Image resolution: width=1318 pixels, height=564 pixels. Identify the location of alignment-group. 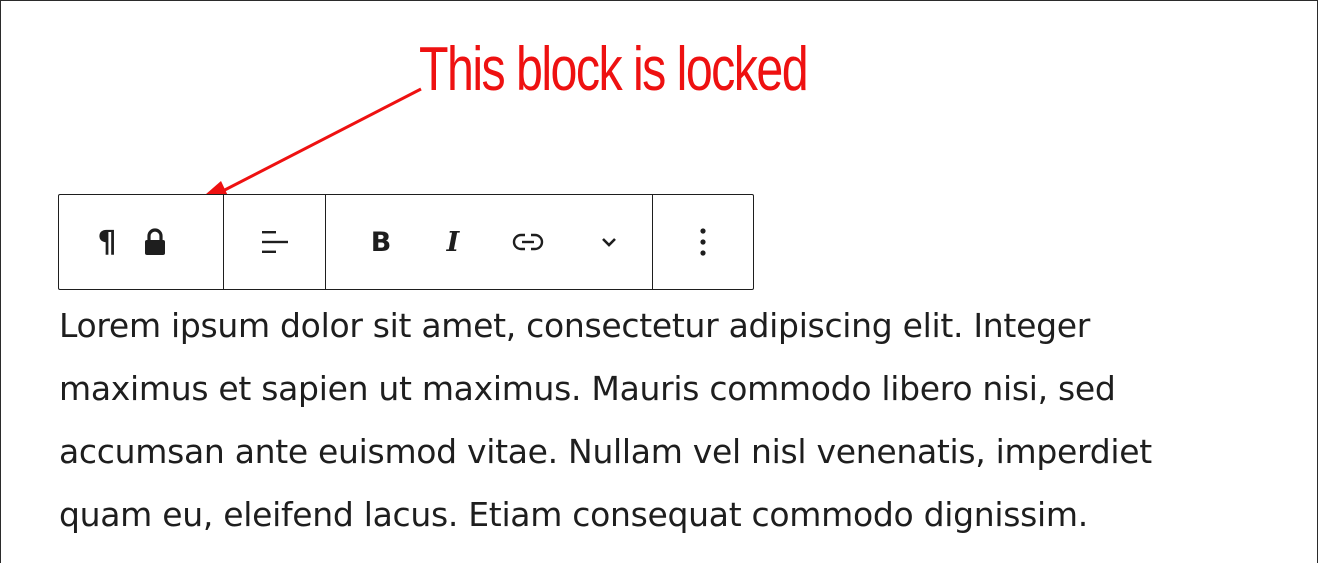
(275, 242).